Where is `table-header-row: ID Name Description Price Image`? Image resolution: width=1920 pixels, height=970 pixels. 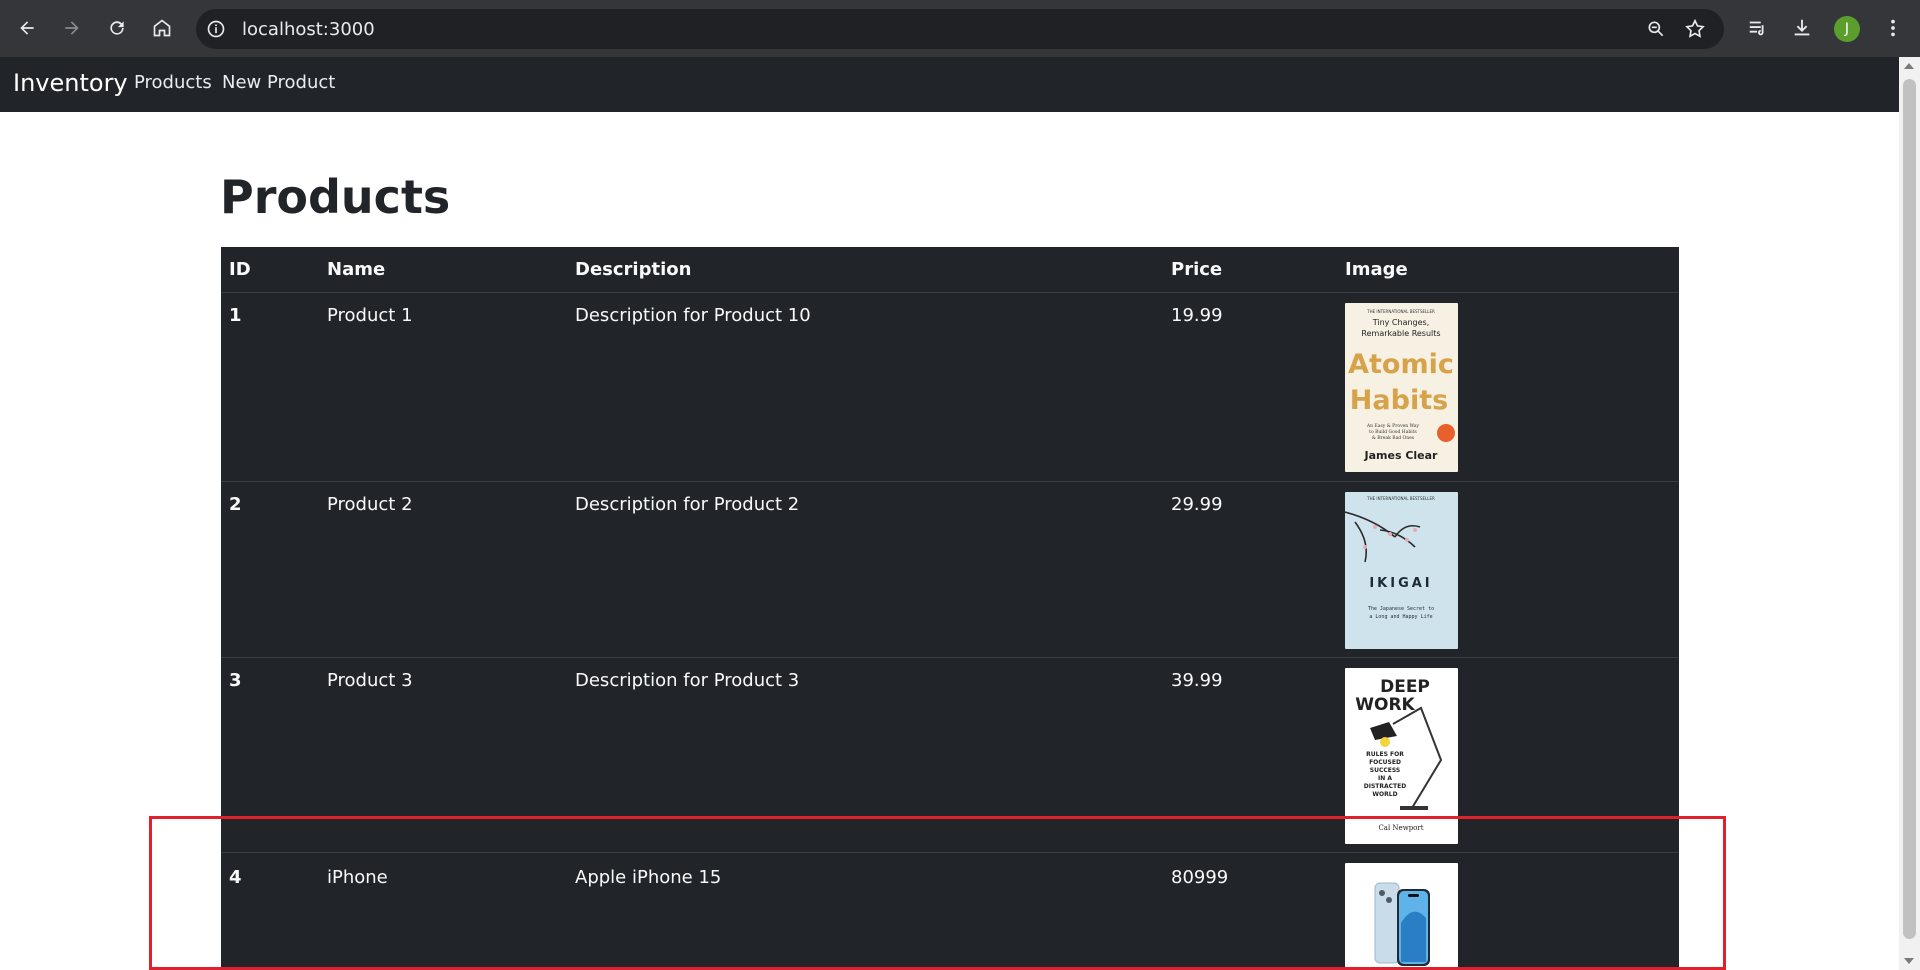
table-header-row: ID Name Description Price Image is located at coordinates (950, 270).